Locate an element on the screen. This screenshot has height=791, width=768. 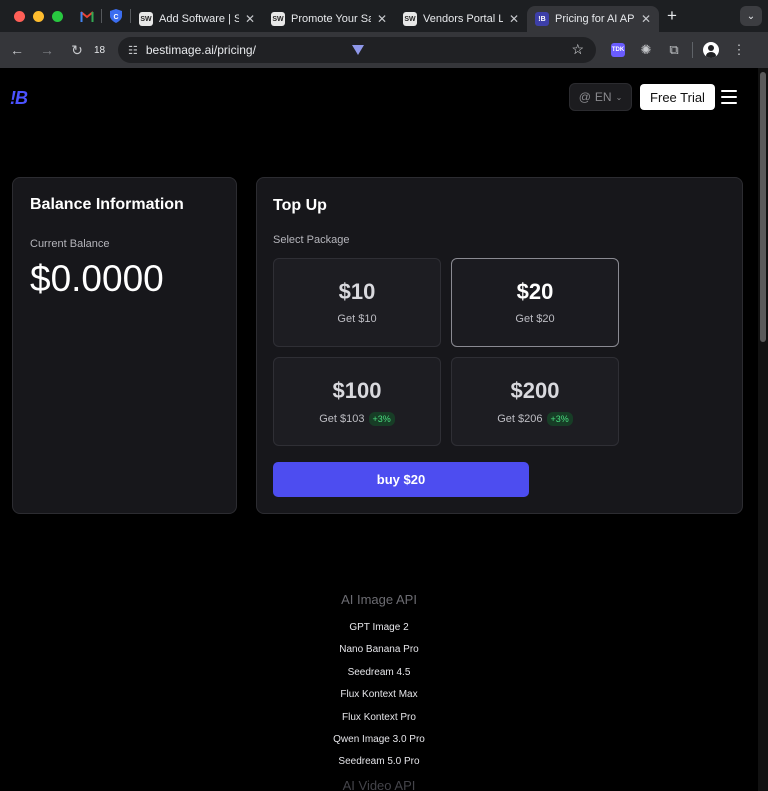
package-get-amount: Get $10 is located at coordinates (357, 319).